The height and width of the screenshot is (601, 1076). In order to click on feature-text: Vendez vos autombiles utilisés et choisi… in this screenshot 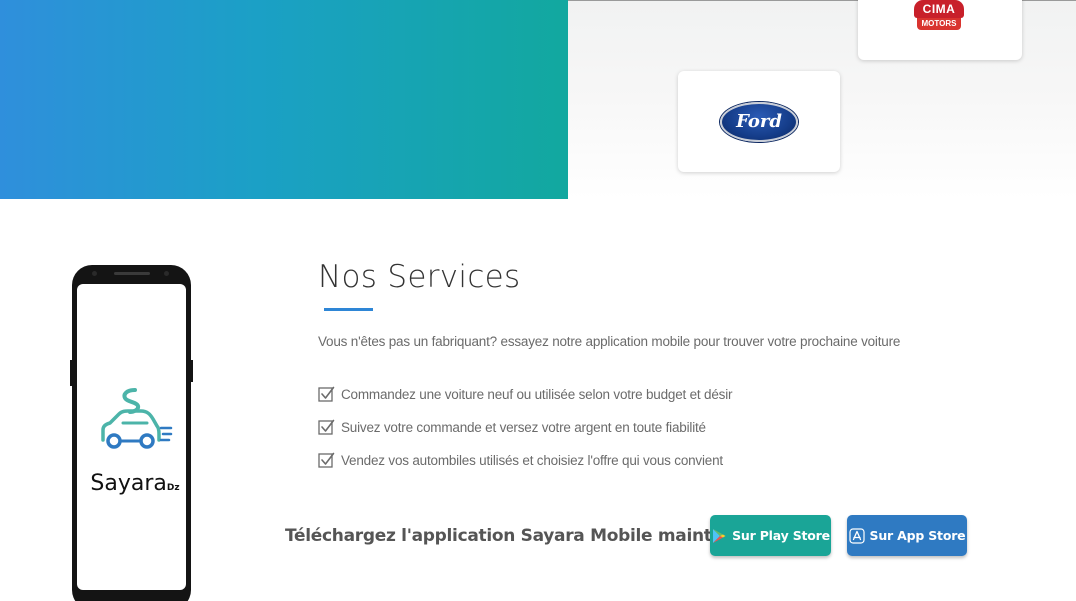, I will do `click(532, 460)`.